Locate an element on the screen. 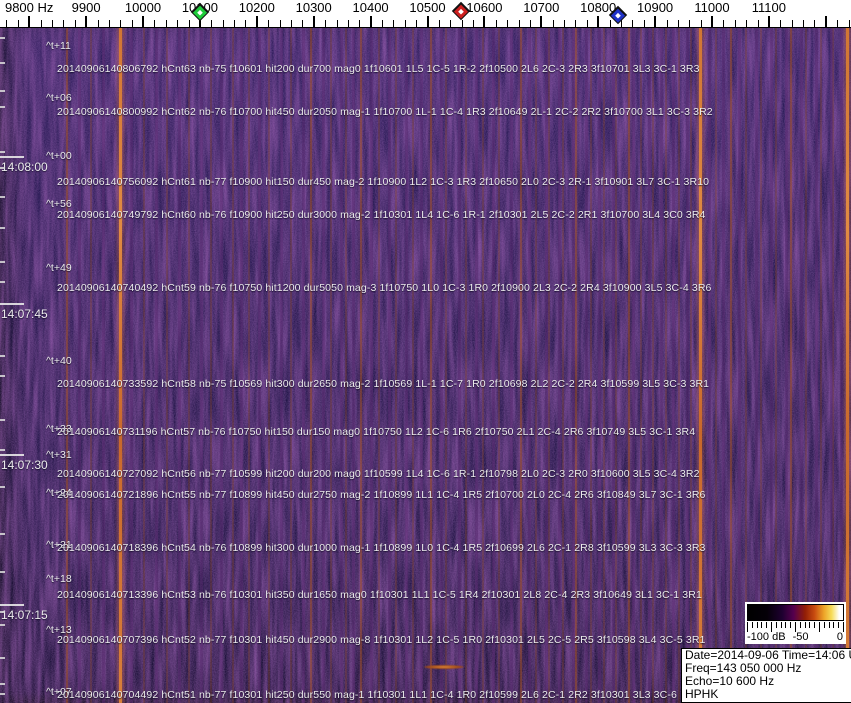 The height and width of the screenshot is (703, 851). db-color-scale: -100 dB -50 0 is located at coordinates (795, 623).